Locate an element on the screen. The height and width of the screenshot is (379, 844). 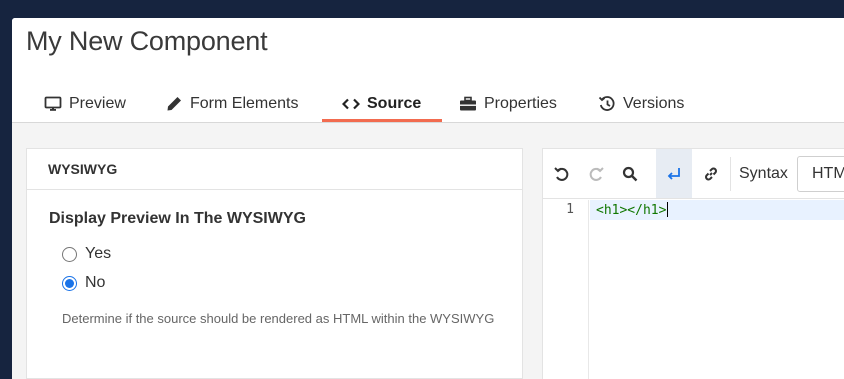
radio-no-label: No is located at coordinates (95, 282).